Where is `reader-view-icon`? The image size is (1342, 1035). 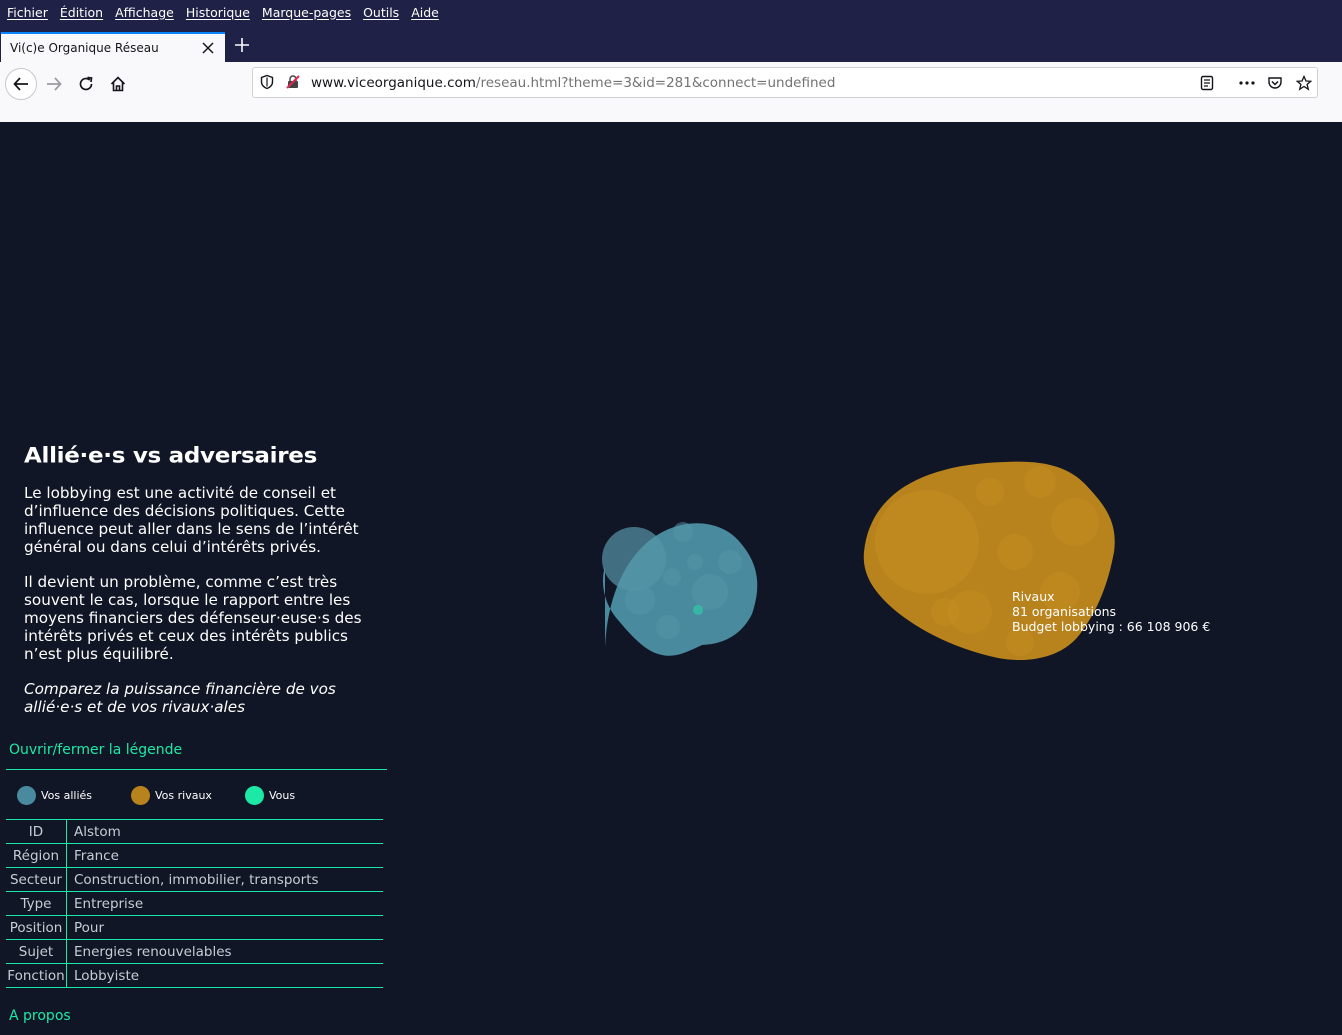
reader-view-icon is located at coordinates (1207, 85).